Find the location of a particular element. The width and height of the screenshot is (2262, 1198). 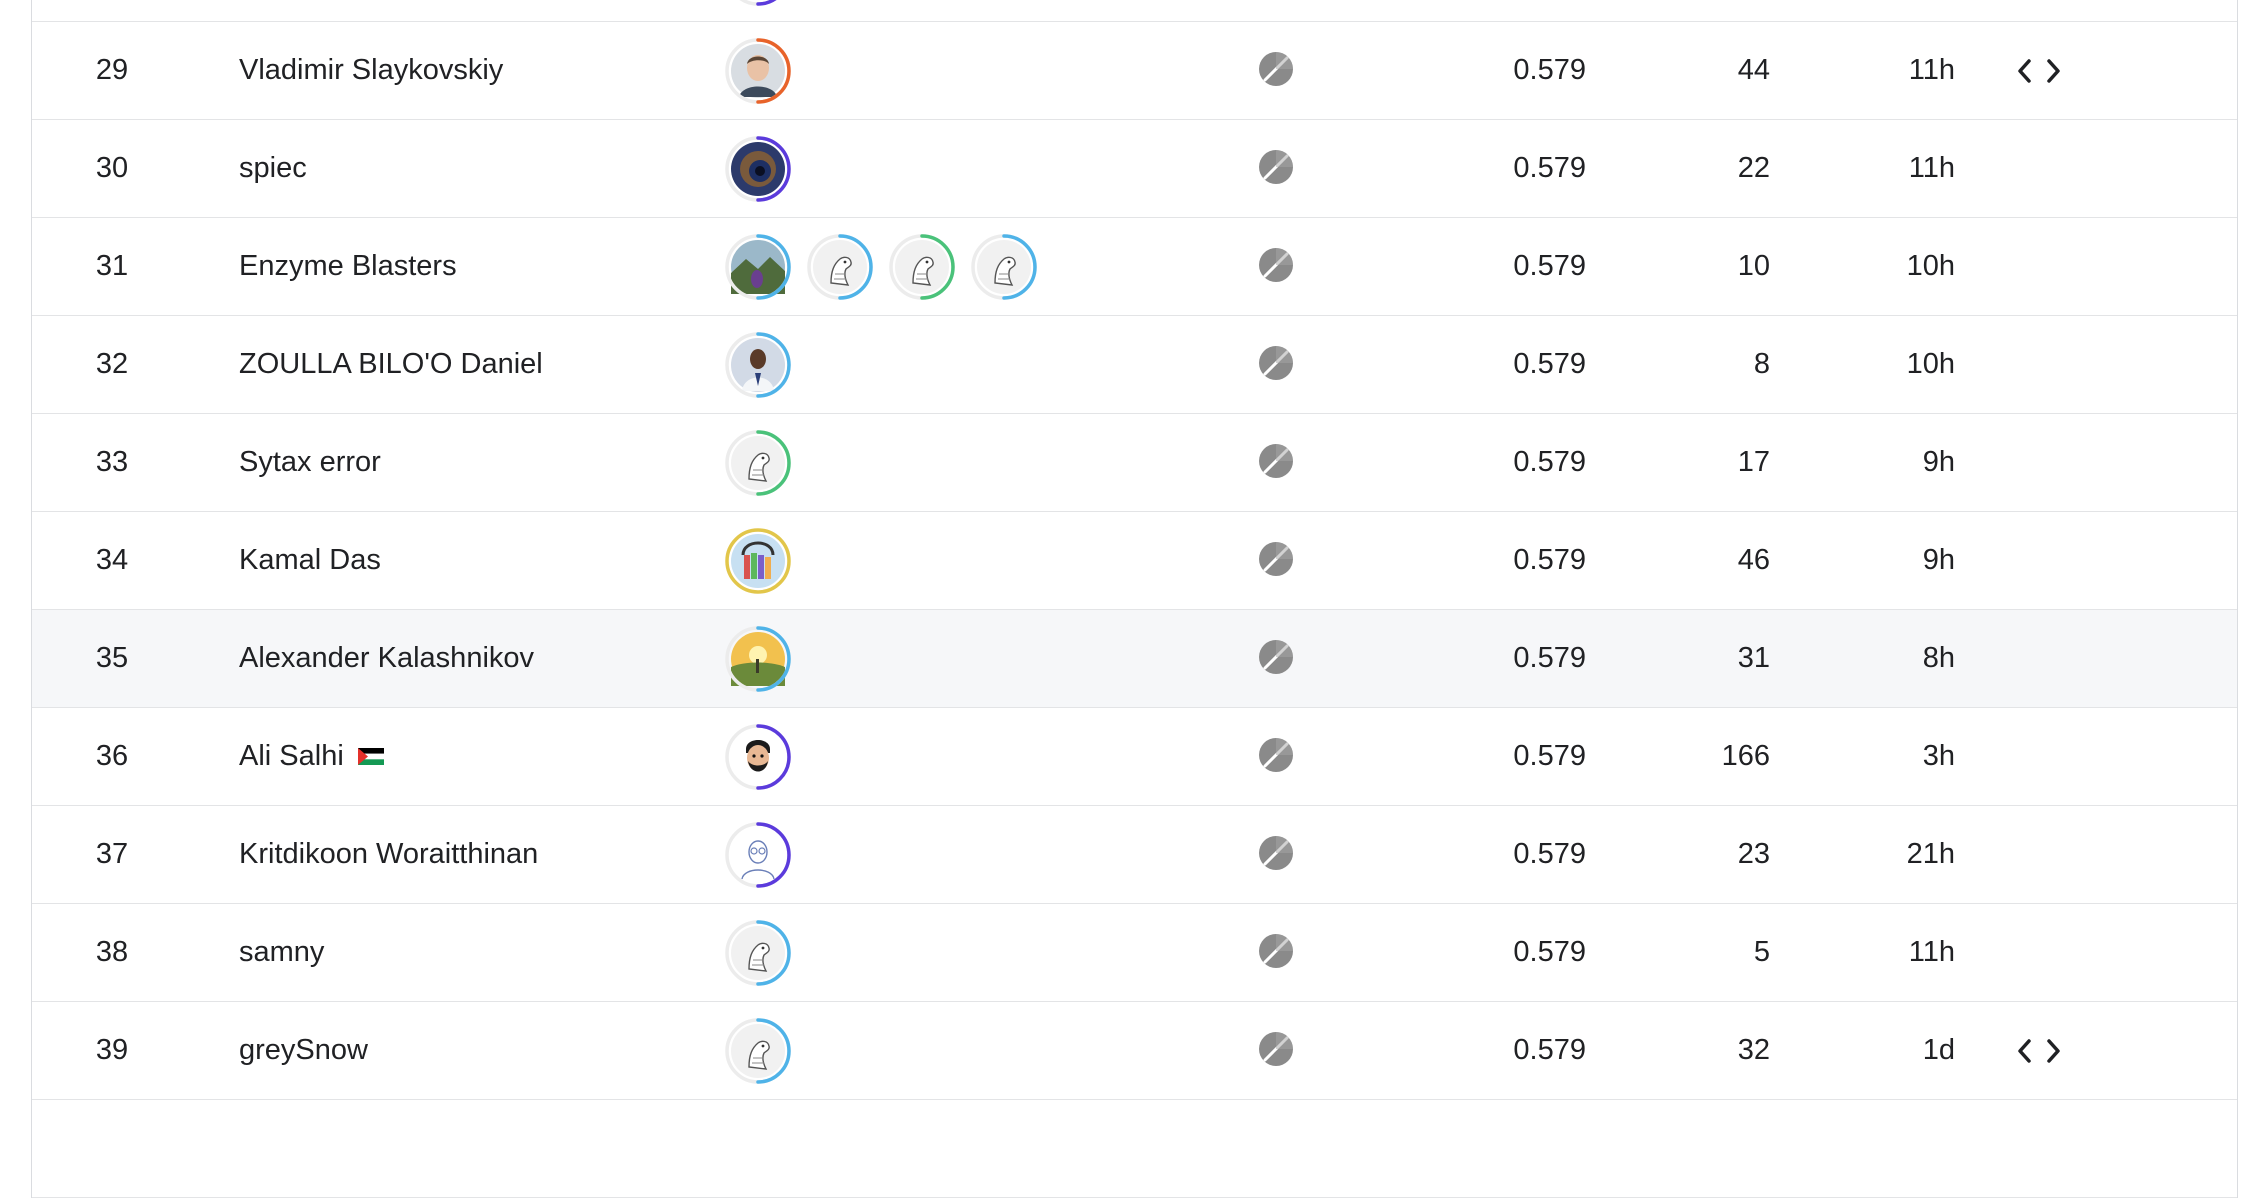

team-name-label: Enzyme Blasters is located at coordinates (348, 266).